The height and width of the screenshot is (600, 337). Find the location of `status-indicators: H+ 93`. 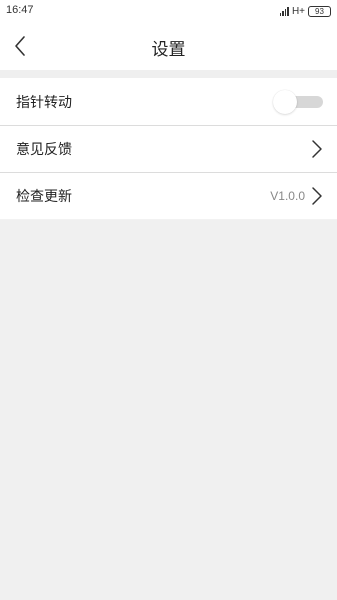

status-indicators: H+ 93 is located at coordinates (305, 11).